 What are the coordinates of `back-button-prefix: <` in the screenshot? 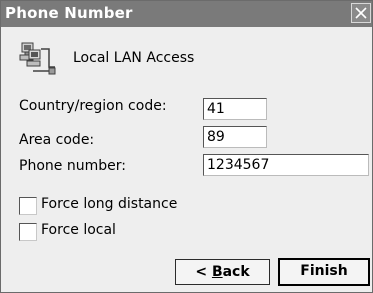 It's located at (203, 272).